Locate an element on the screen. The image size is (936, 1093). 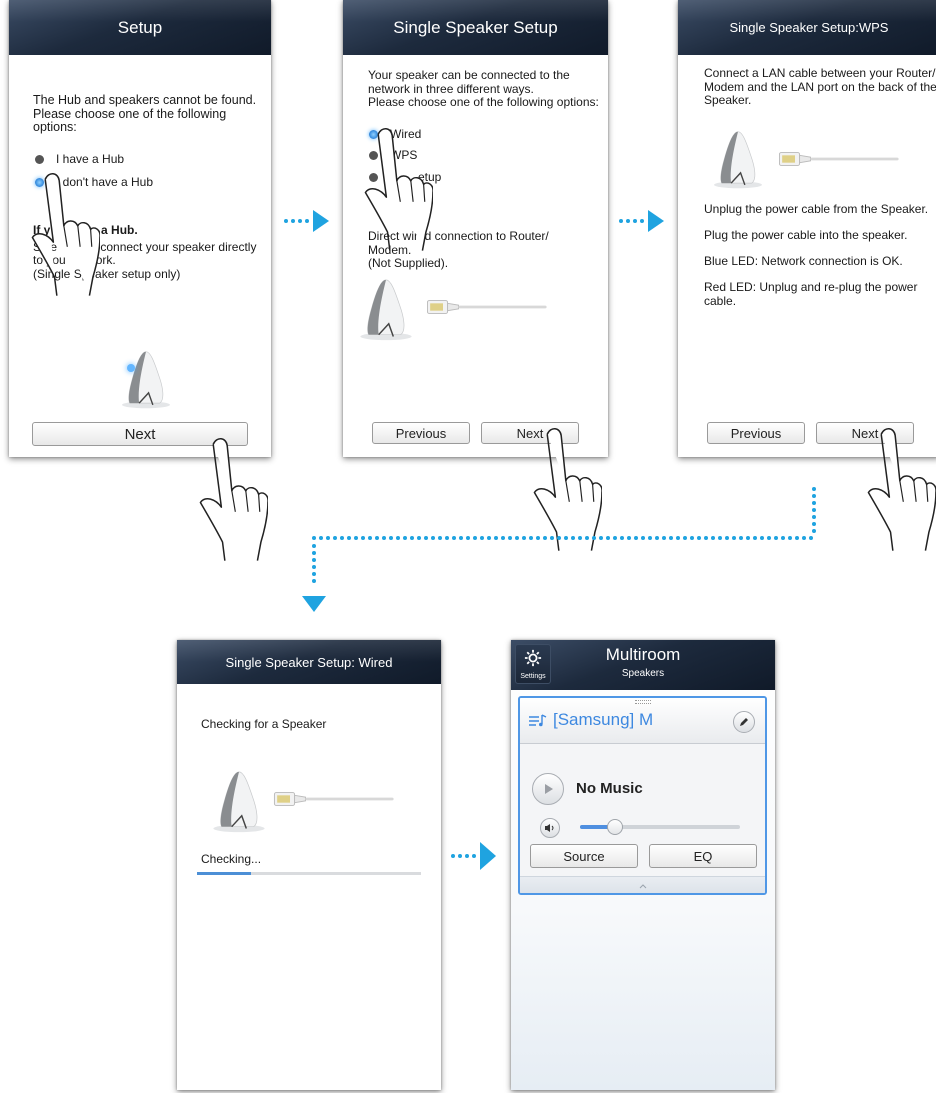
volume-button is located at coordinates (550, 828).